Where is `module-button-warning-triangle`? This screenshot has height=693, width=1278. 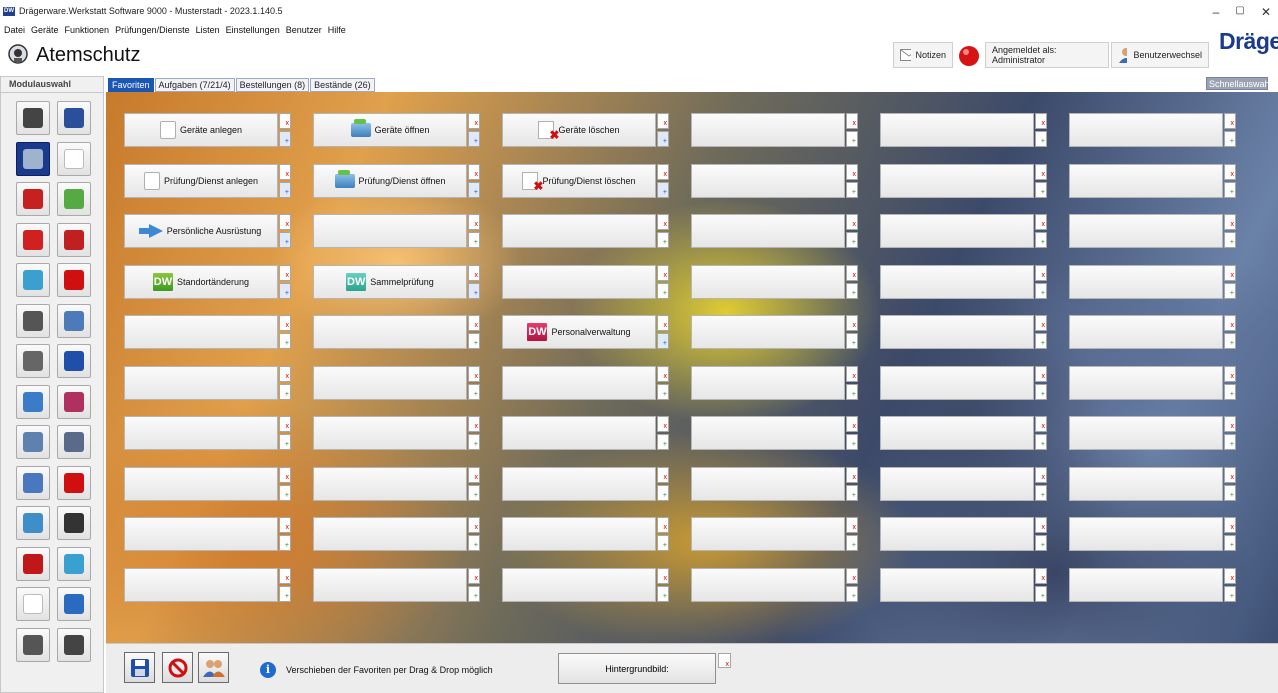
module-button-warning-triangle is located at coordinates (74, 361).